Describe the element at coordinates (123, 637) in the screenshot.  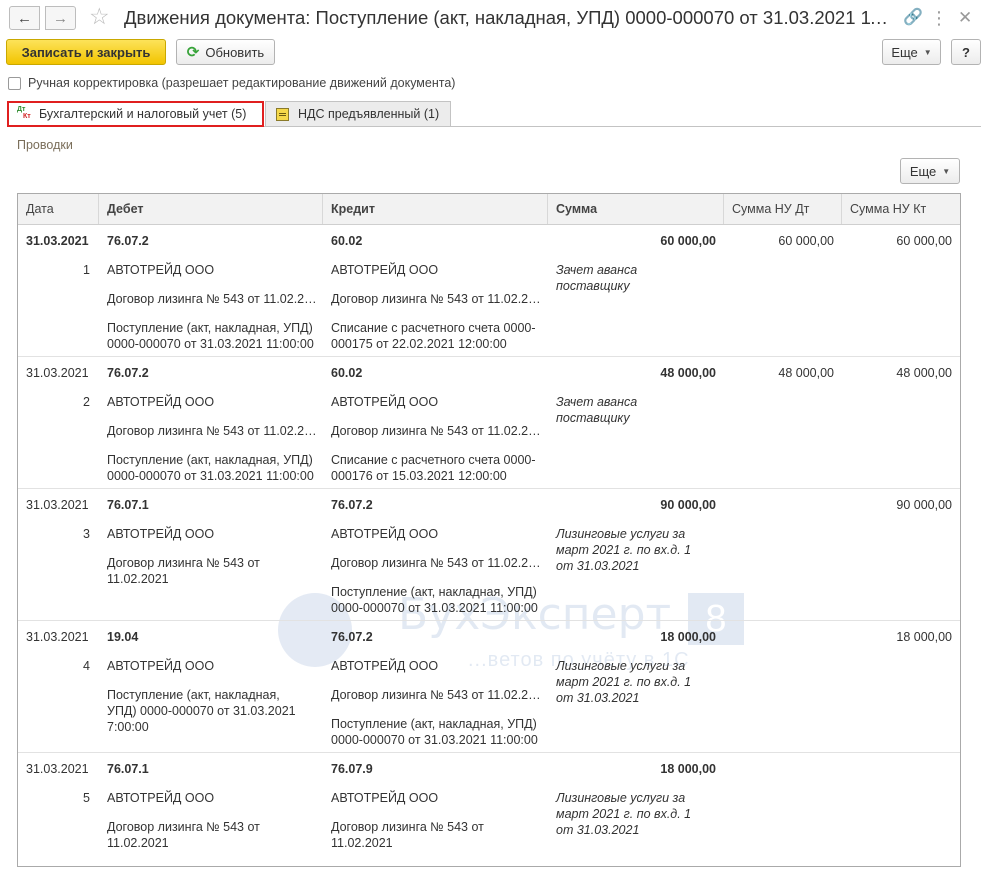
I see `debit-account: 19.04` at that location.